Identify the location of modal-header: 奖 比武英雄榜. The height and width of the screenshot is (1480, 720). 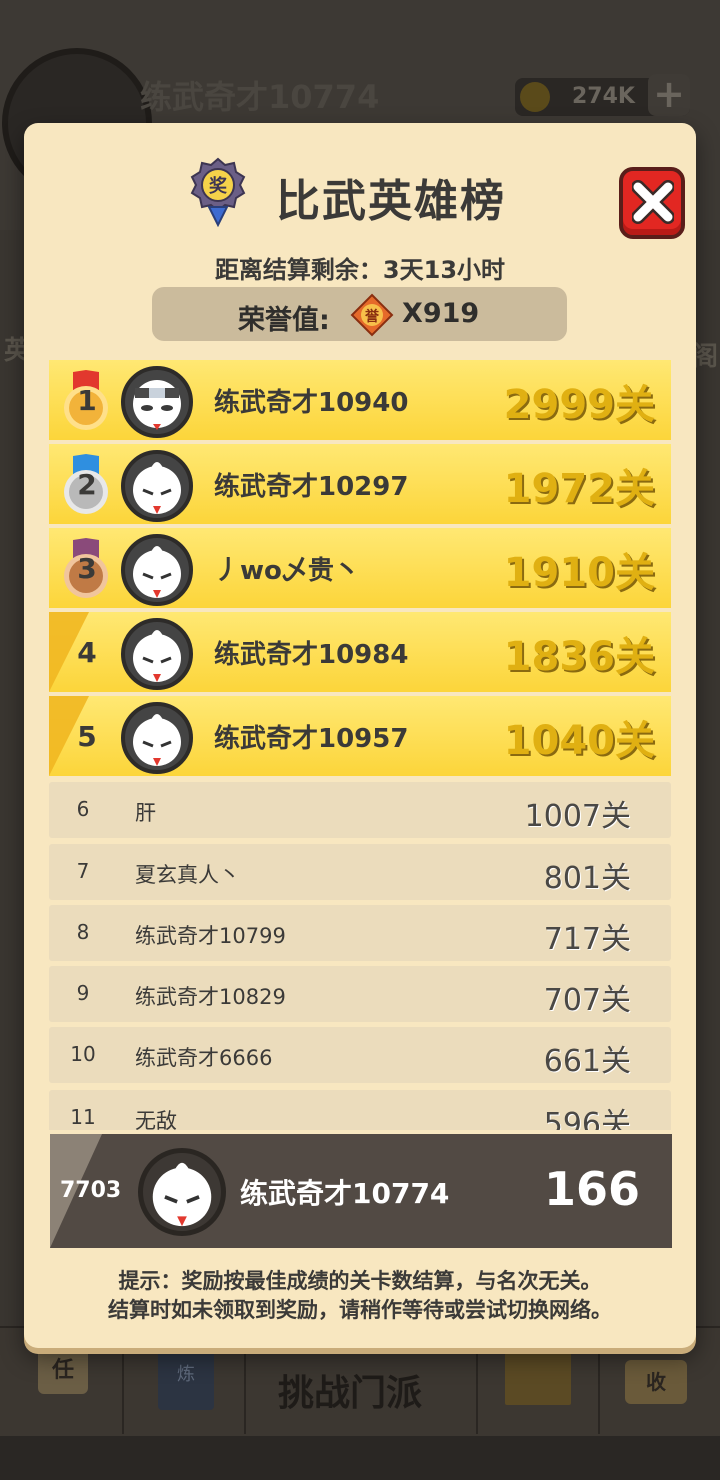
(360, 198).